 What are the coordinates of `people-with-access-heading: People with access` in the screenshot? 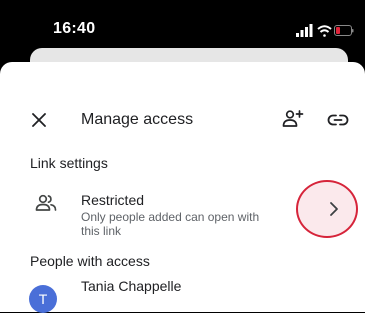 It's located at (90, 261).